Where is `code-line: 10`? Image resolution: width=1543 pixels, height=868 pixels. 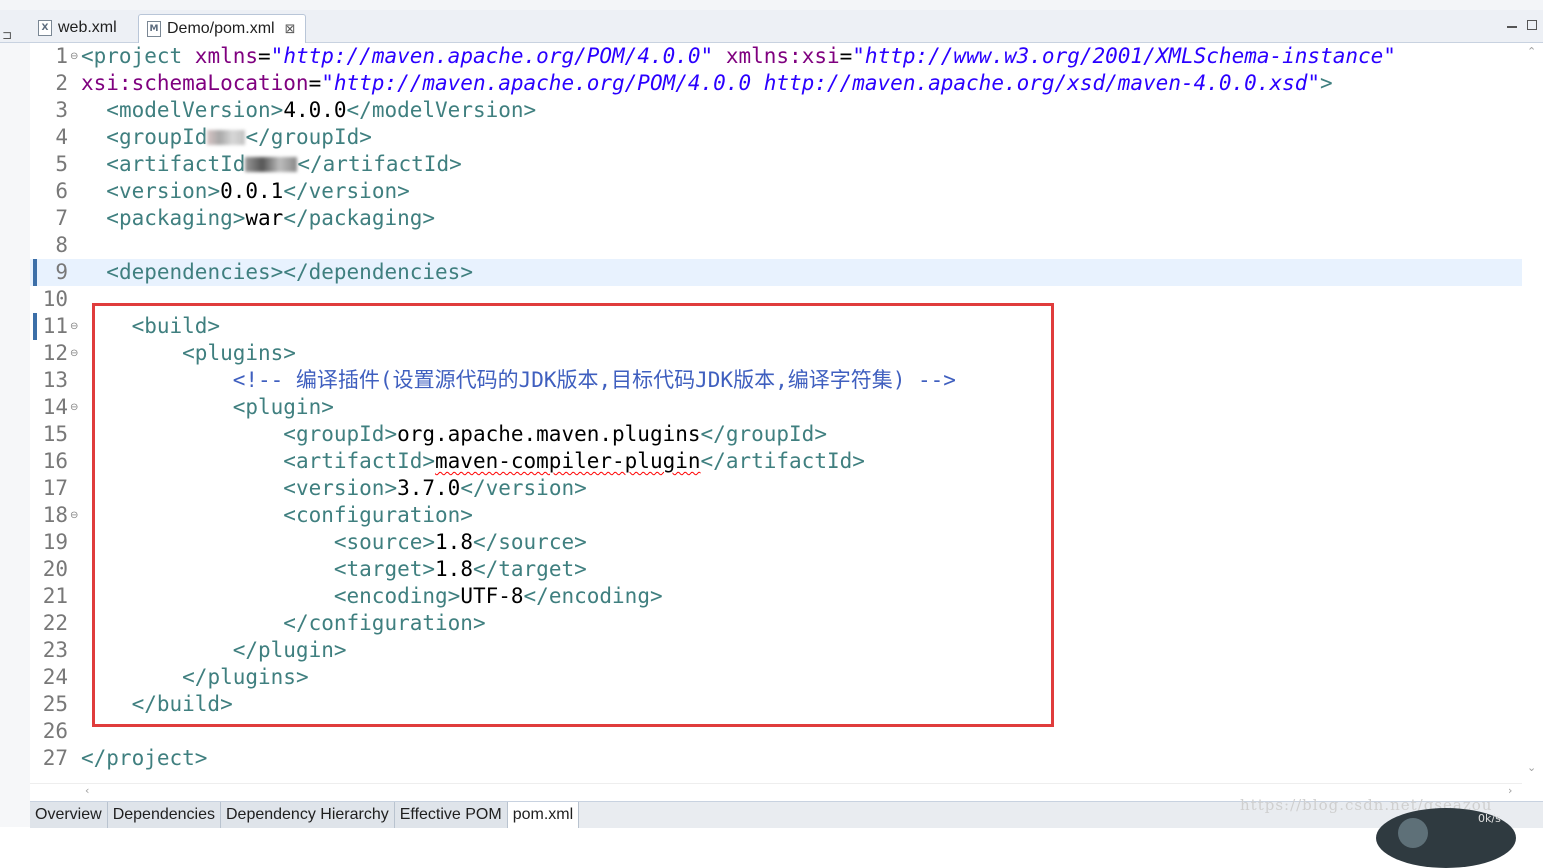 code-line: 10 is located at coordinates (776, 299).